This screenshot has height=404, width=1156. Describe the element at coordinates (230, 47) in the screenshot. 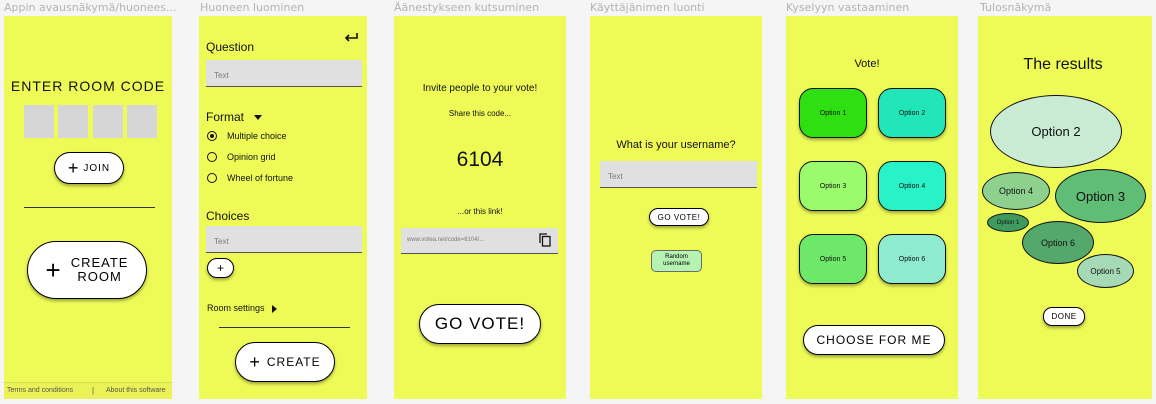

I see `question-label: Question` at that location.